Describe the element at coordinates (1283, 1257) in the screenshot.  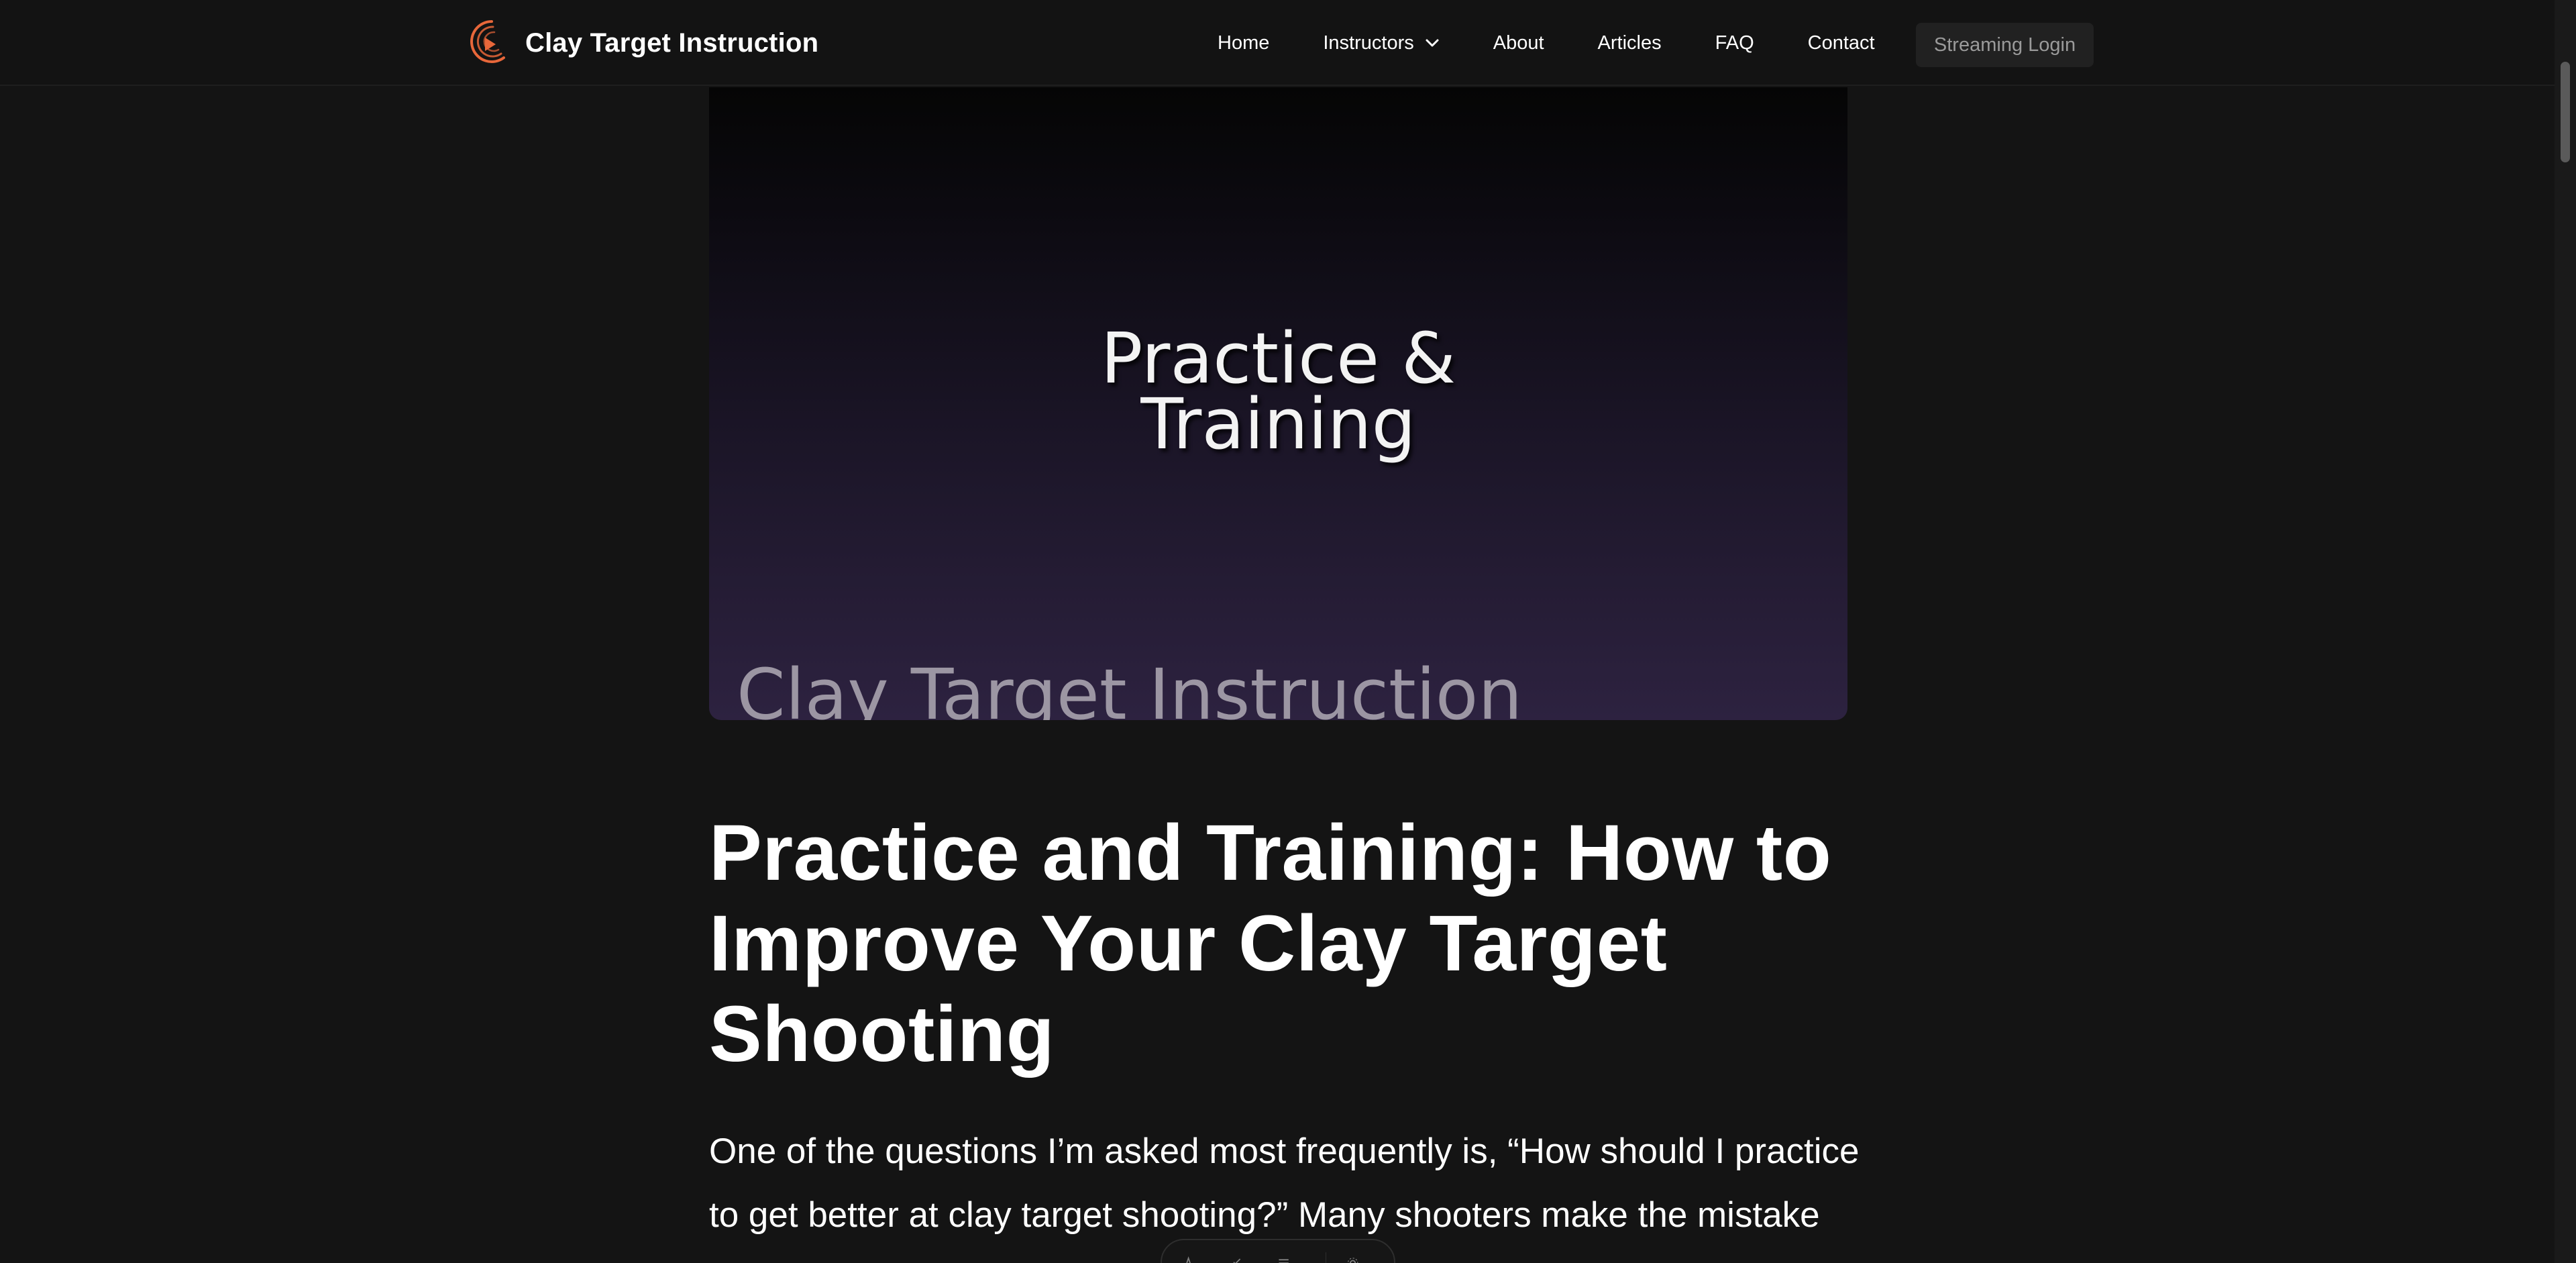
I see `list-icon` at that location.